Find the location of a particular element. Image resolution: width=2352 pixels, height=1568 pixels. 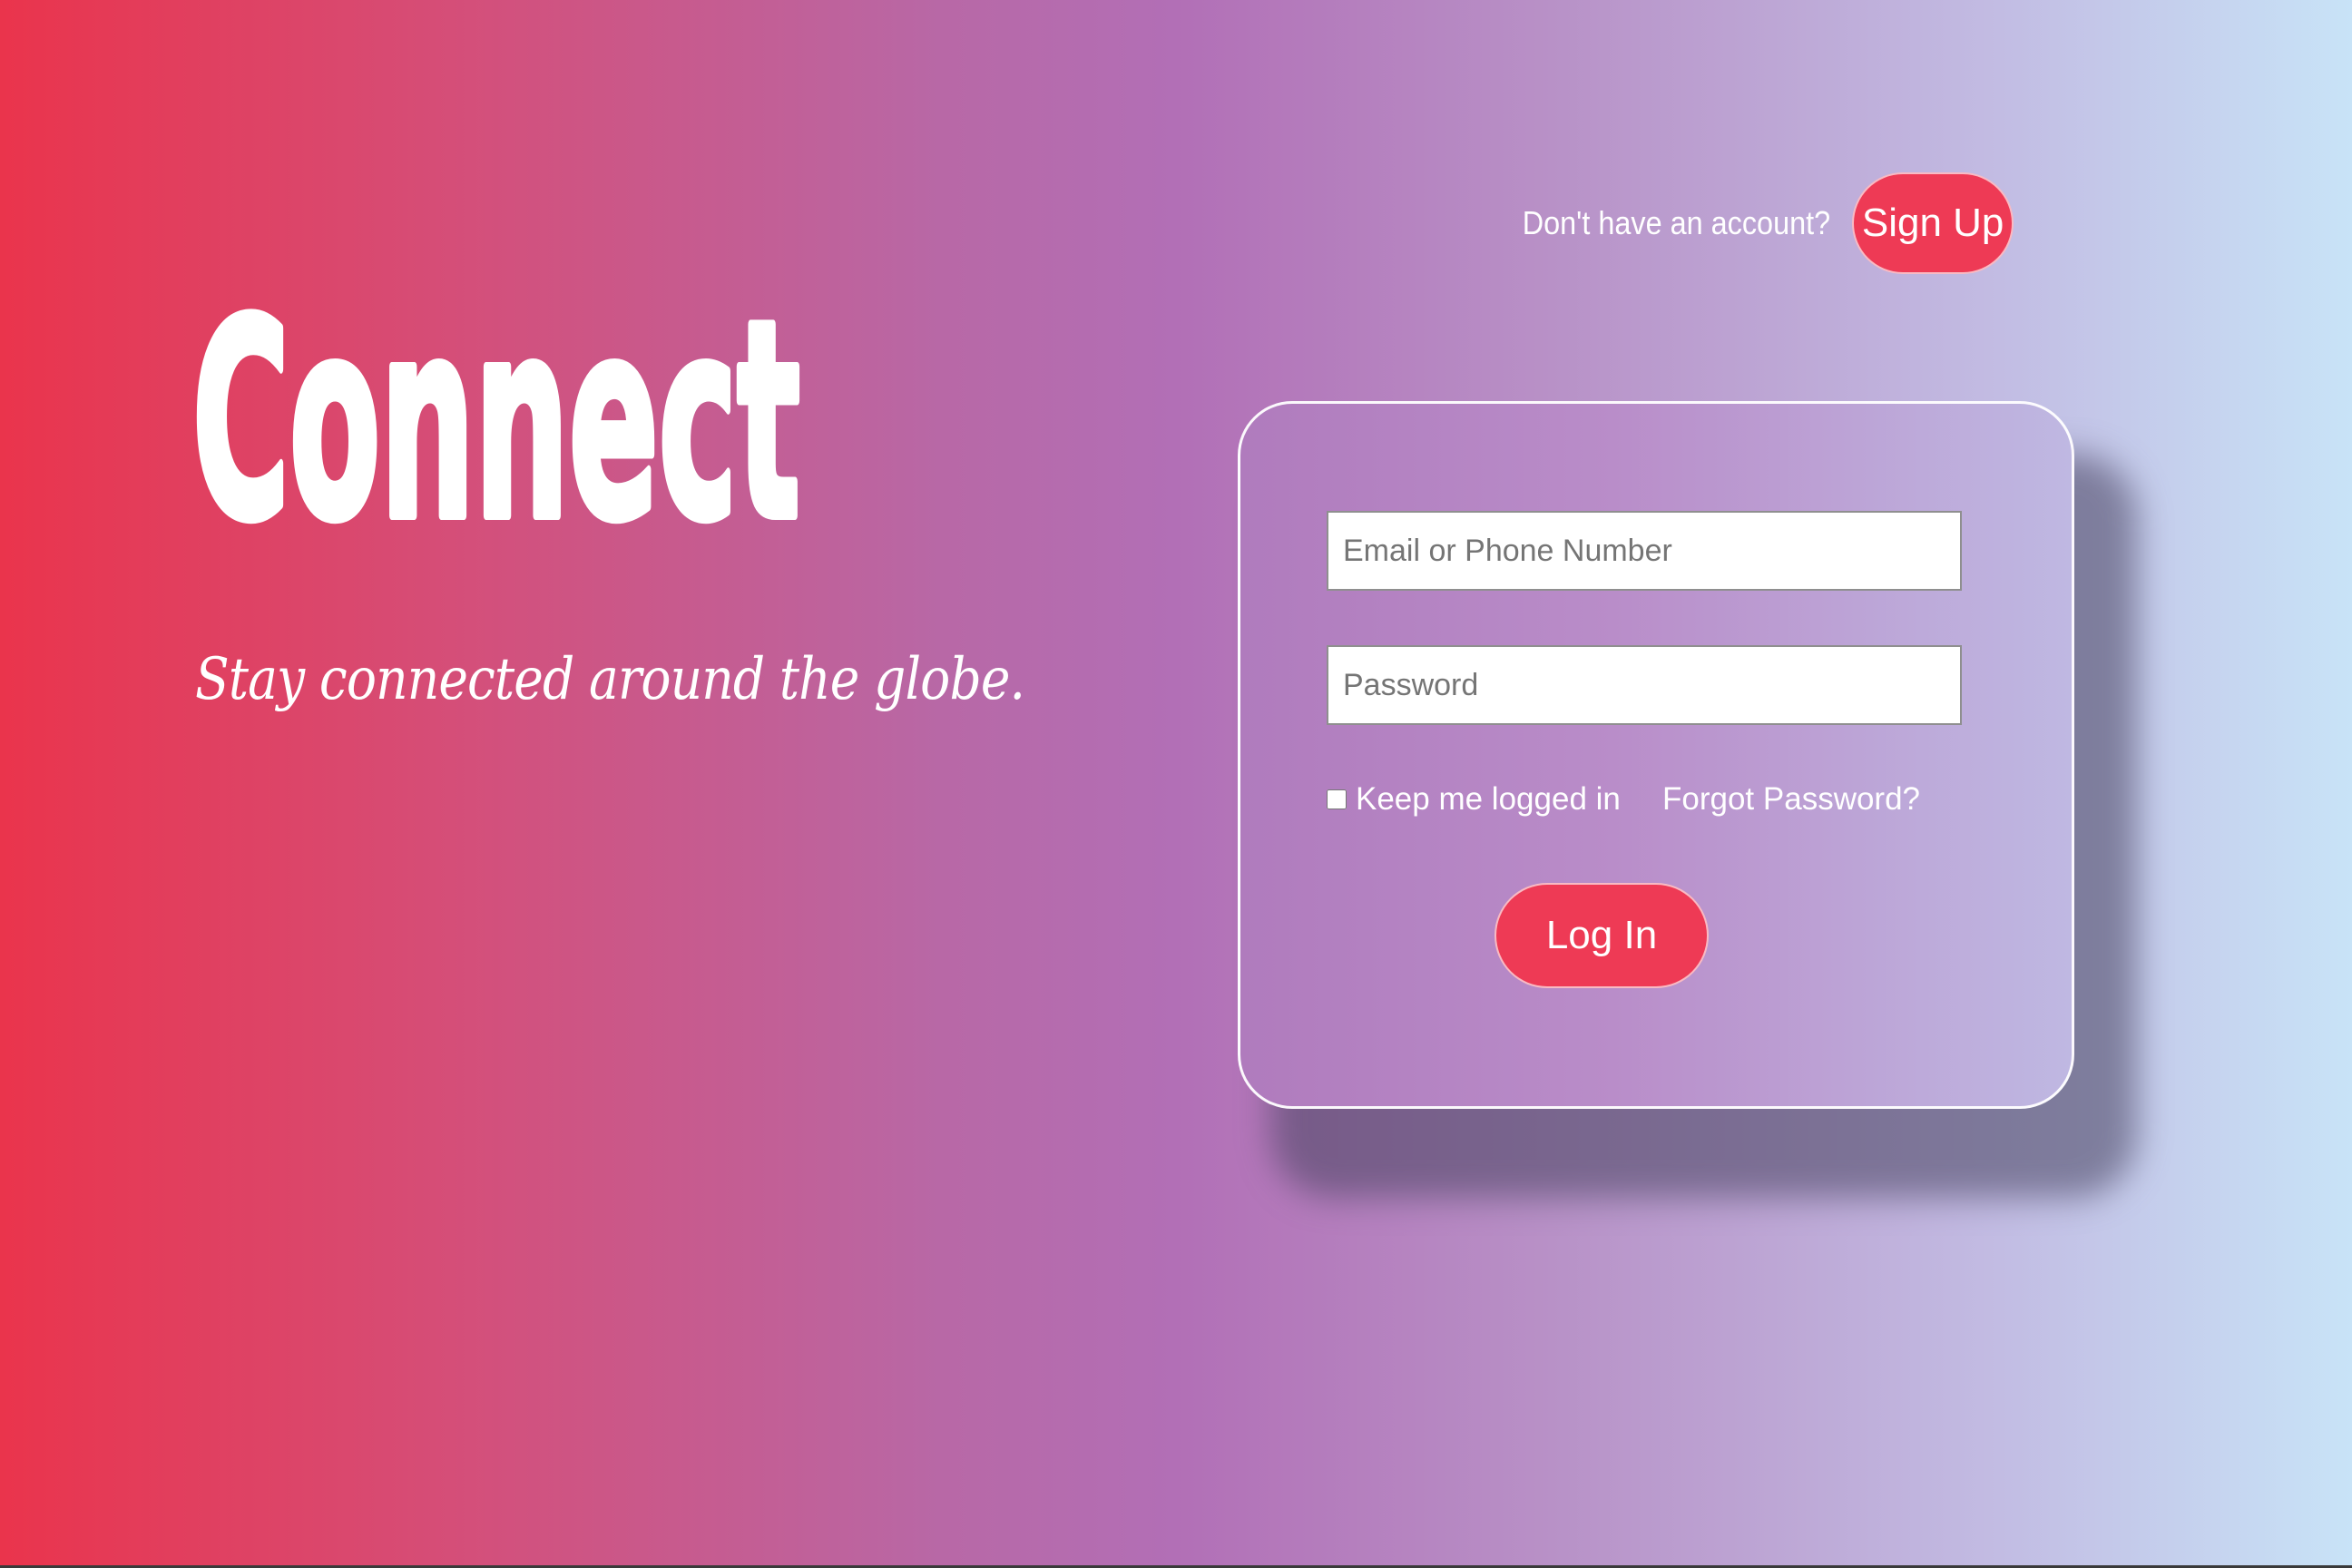

brand-logo-text: Connect is located at coordinates (496, 421).